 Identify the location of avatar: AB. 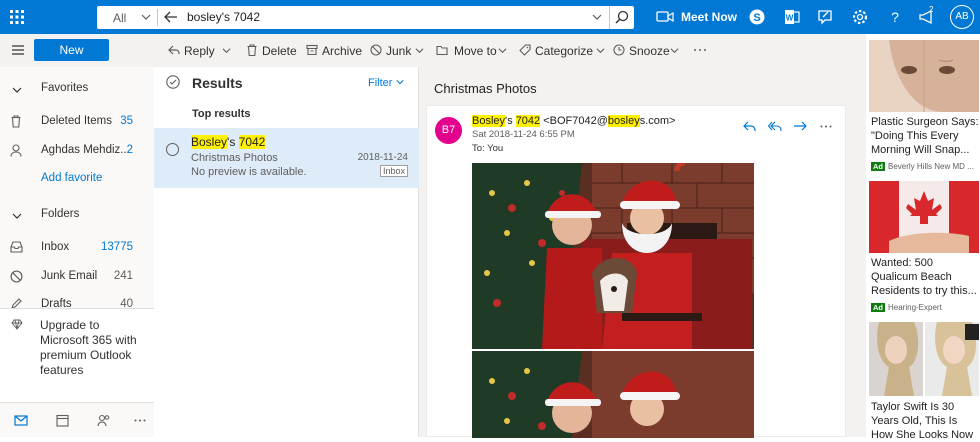
(962, 17).